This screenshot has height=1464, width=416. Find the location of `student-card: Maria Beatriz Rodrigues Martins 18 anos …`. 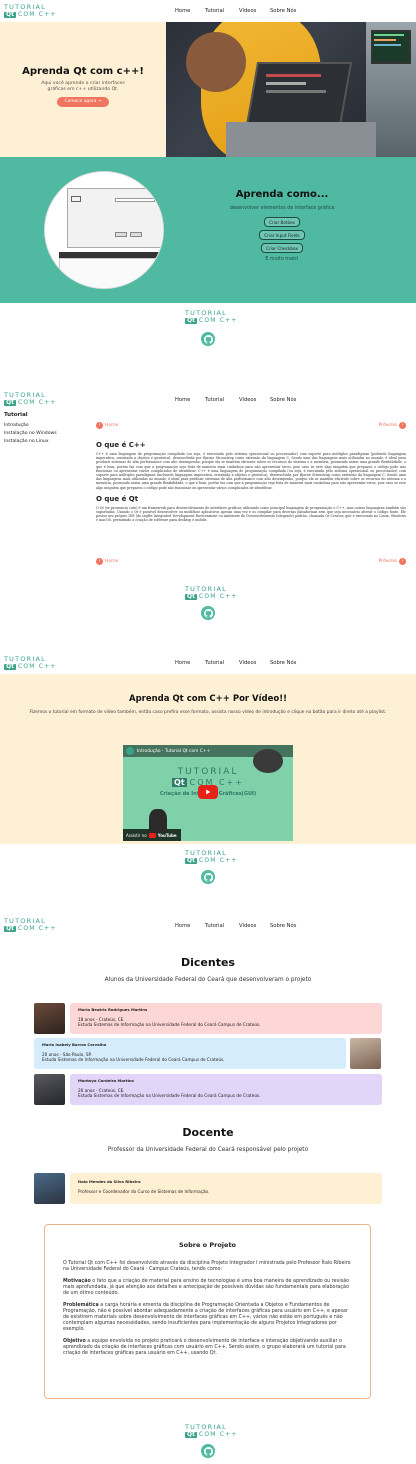

student-card: Maria Beatriz Rodrigues Martins 18 anos … is located at coordinates (226, 1018).